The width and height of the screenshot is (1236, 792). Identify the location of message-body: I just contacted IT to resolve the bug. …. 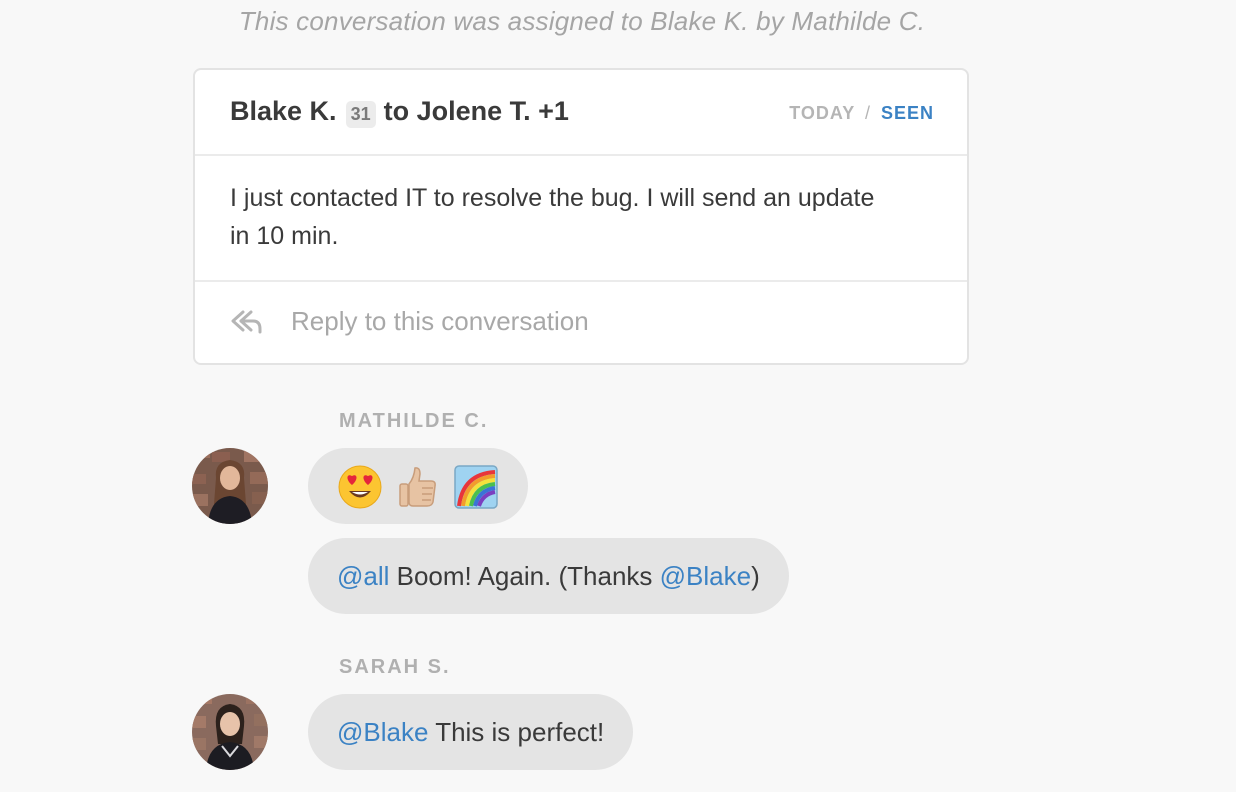
(581, 219).